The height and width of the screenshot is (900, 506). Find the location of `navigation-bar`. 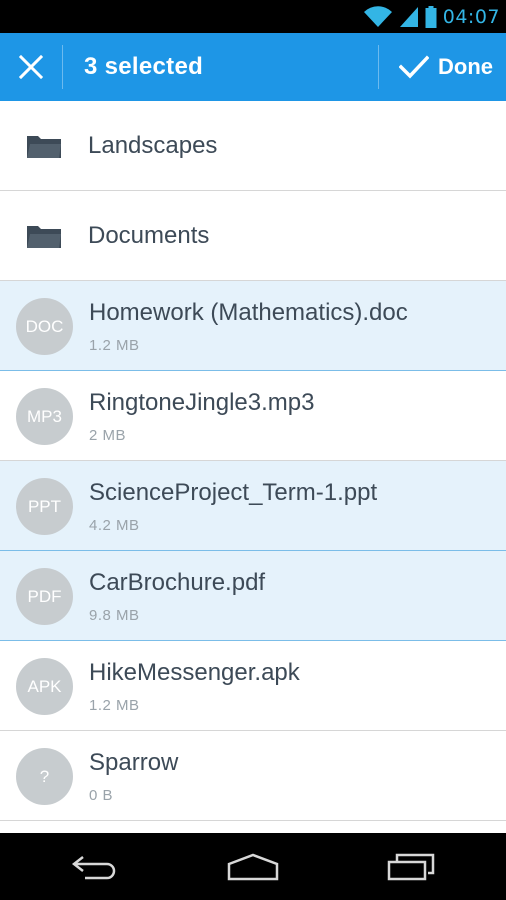

navigation-bar is located at coordinates (253, 866).